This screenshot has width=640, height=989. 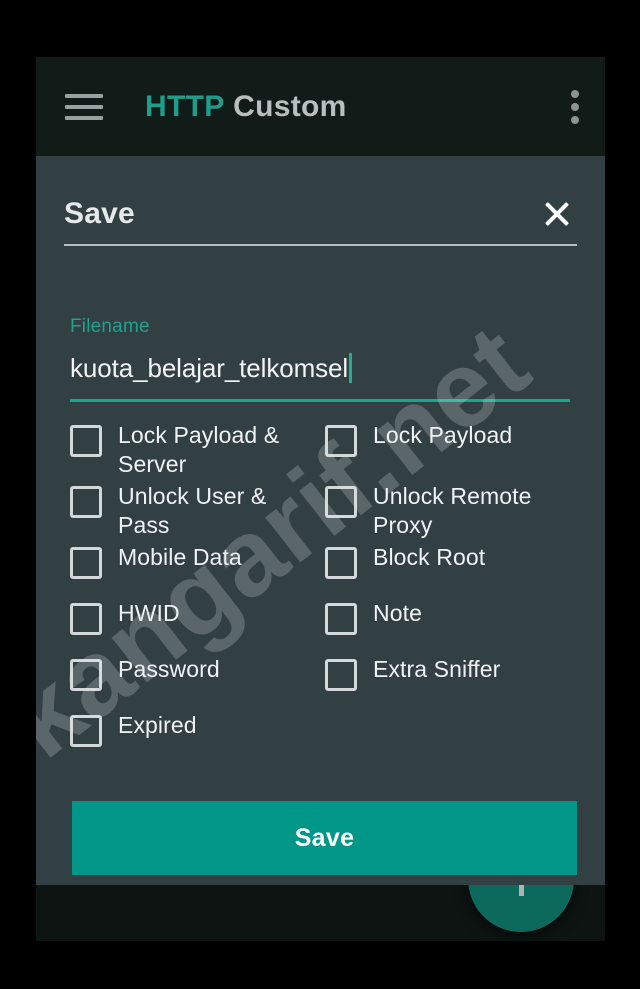 I want to click on option-unlock-remote-proxy: Unlock Remote Proxy, so click(x=452, y=509).